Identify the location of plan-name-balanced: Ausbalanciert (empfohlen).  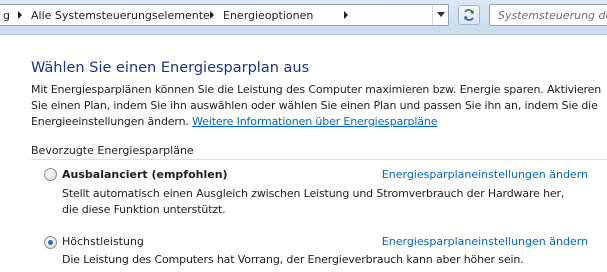
(145, 174).